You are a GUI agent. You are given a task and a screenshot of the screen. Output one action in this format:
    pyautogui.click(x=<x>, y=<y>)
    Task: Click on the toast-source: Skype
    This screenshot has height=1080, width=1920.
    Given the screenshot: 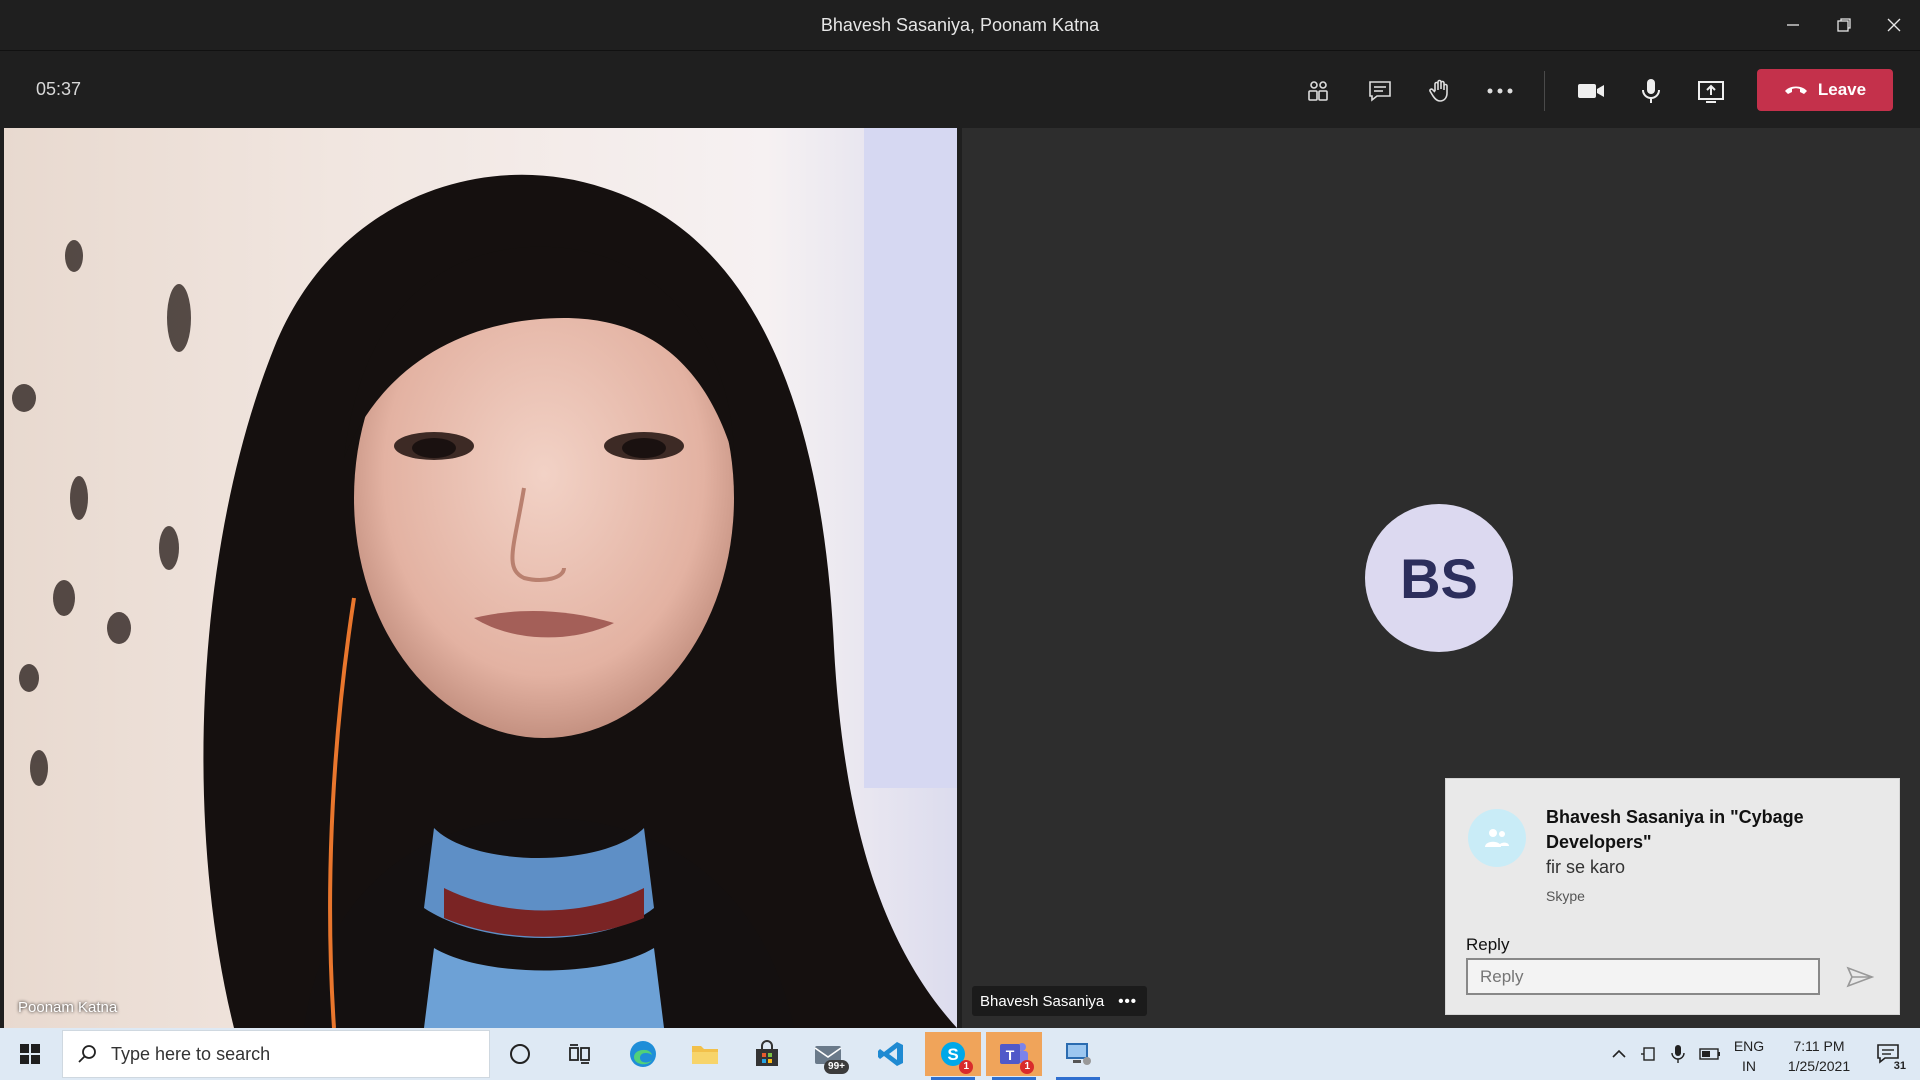 What is the action you would take?
    pyautogui.click(x=1565, y=896)
    